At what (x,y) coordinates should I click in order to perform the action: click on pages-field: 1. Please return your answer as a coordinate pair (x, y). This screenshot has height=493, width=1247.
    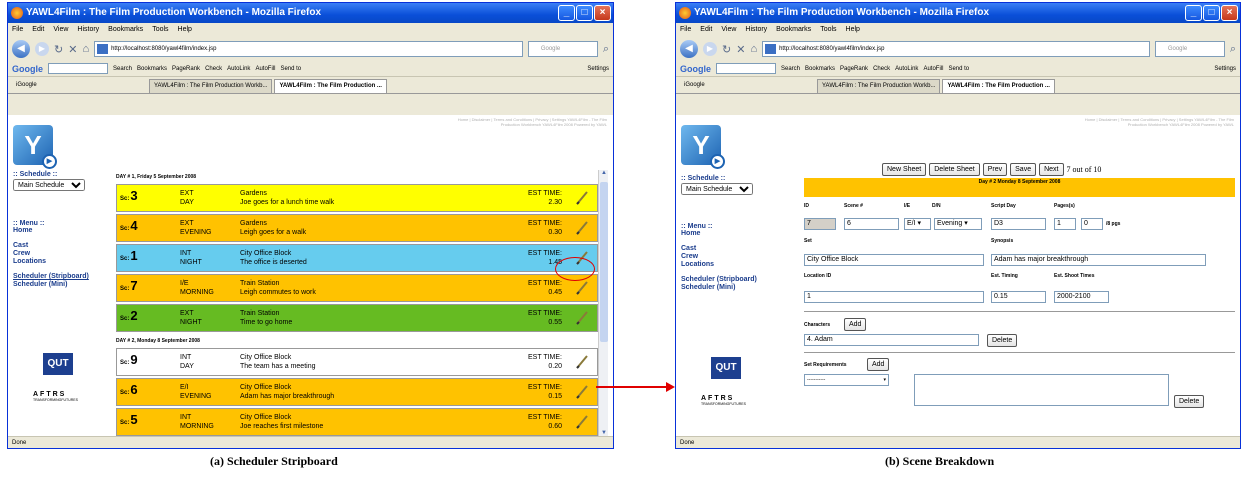
    Looking at the image, I should click on (1065, 224).